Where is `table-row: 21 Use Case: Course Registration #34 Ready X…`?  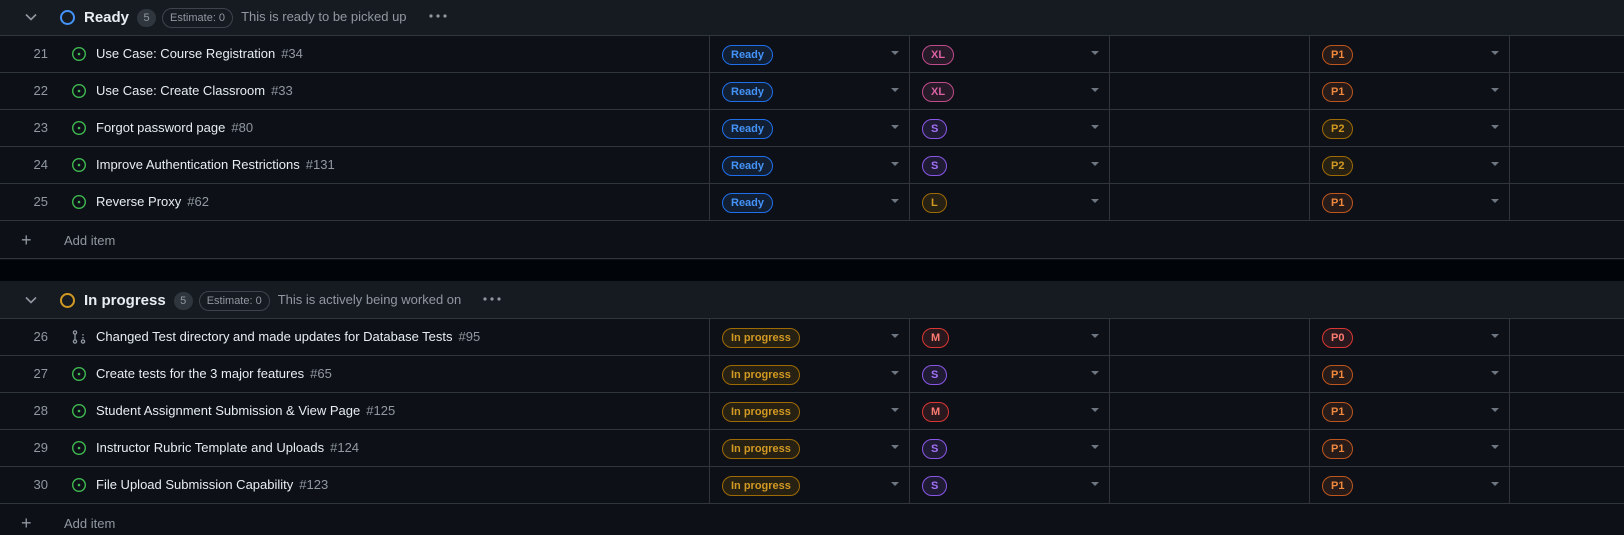 table-row: 21 Use Case: Course Registration #34 Ready X… is located at coordinates (812, 54).